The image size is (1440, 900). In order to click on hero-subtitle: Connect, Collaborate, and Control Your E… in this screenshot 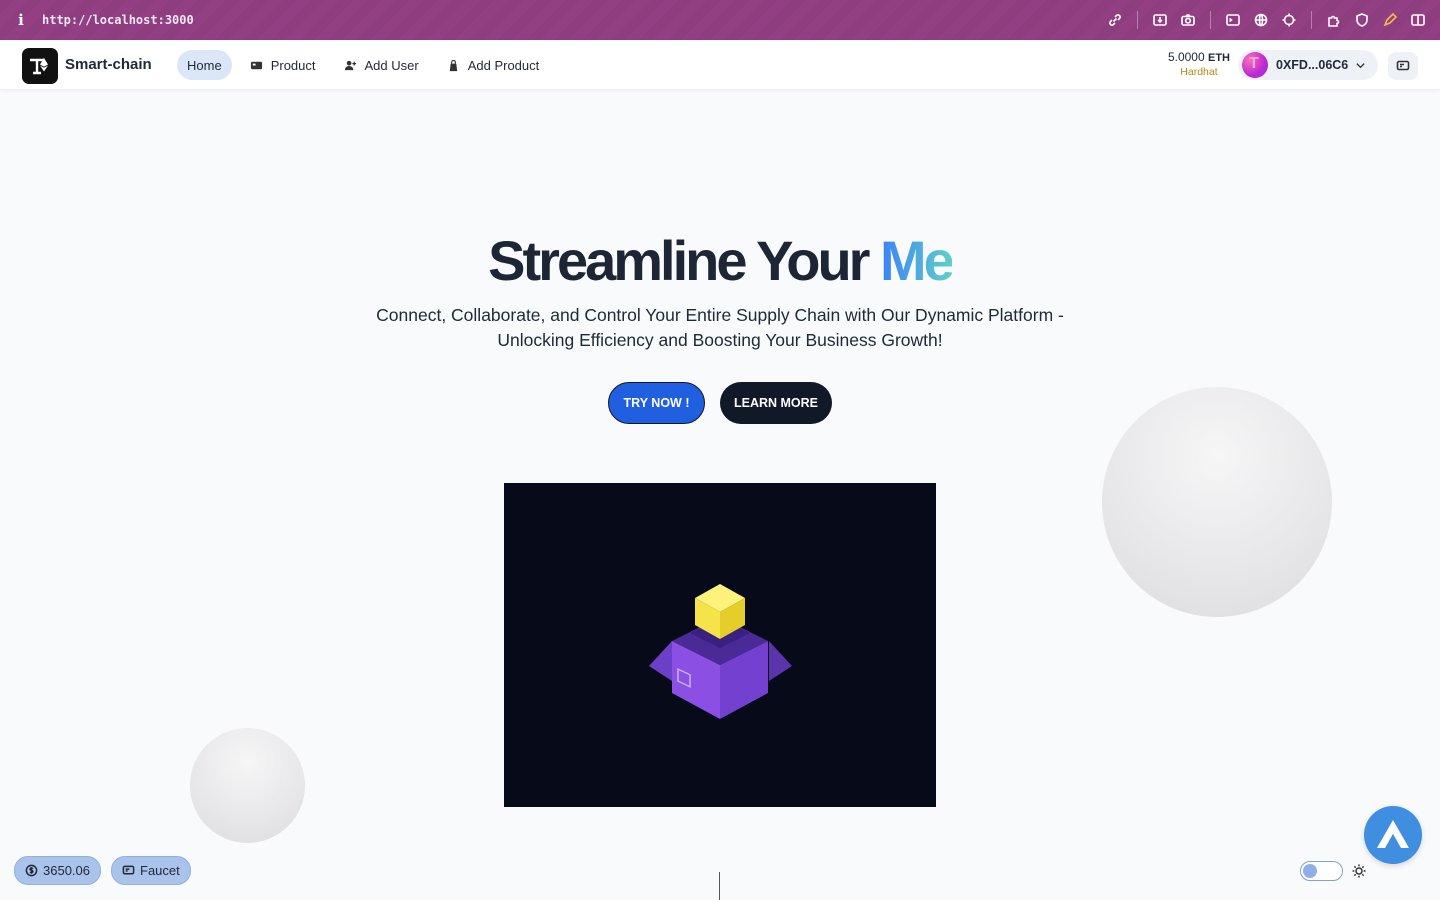, I will do `click(720, 327)`.